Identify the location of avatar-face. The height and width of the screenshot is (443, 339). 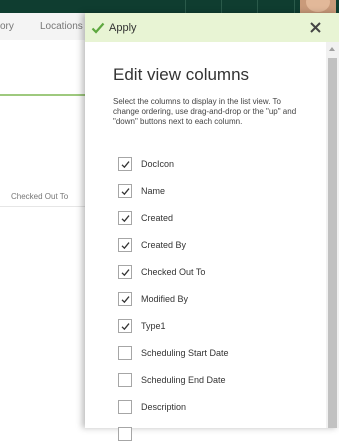
(318, 6).